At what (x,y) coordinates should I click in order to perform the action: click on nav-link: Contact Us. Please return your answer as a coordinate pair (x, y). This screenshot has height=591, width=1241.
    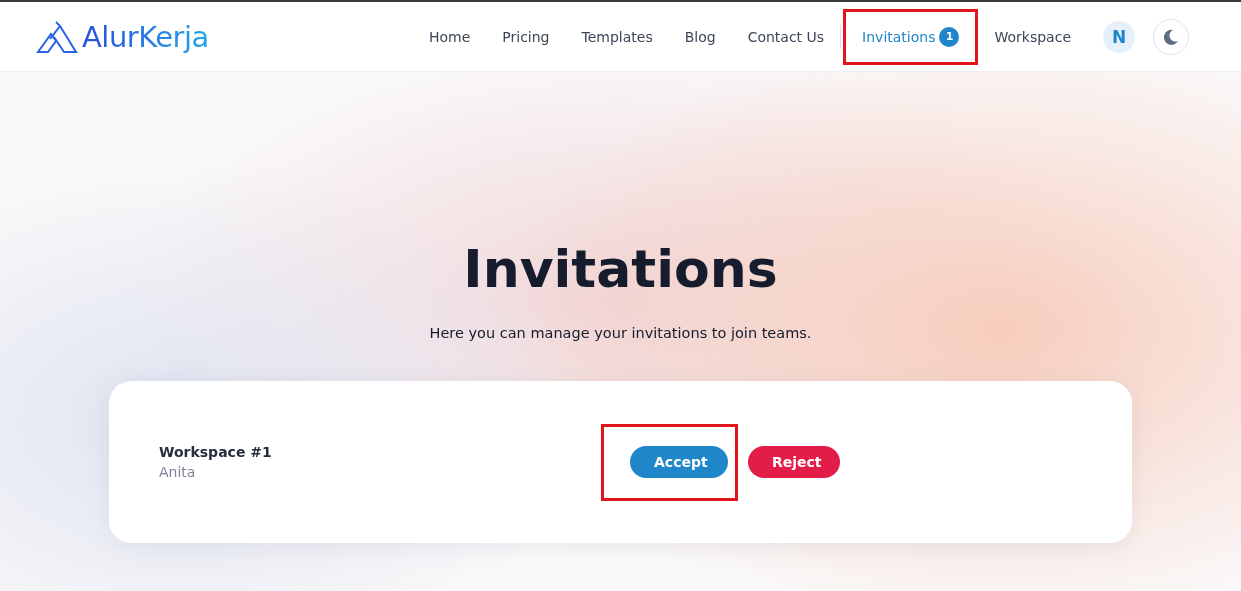
    Looking at the image, I should click on (786, 36).